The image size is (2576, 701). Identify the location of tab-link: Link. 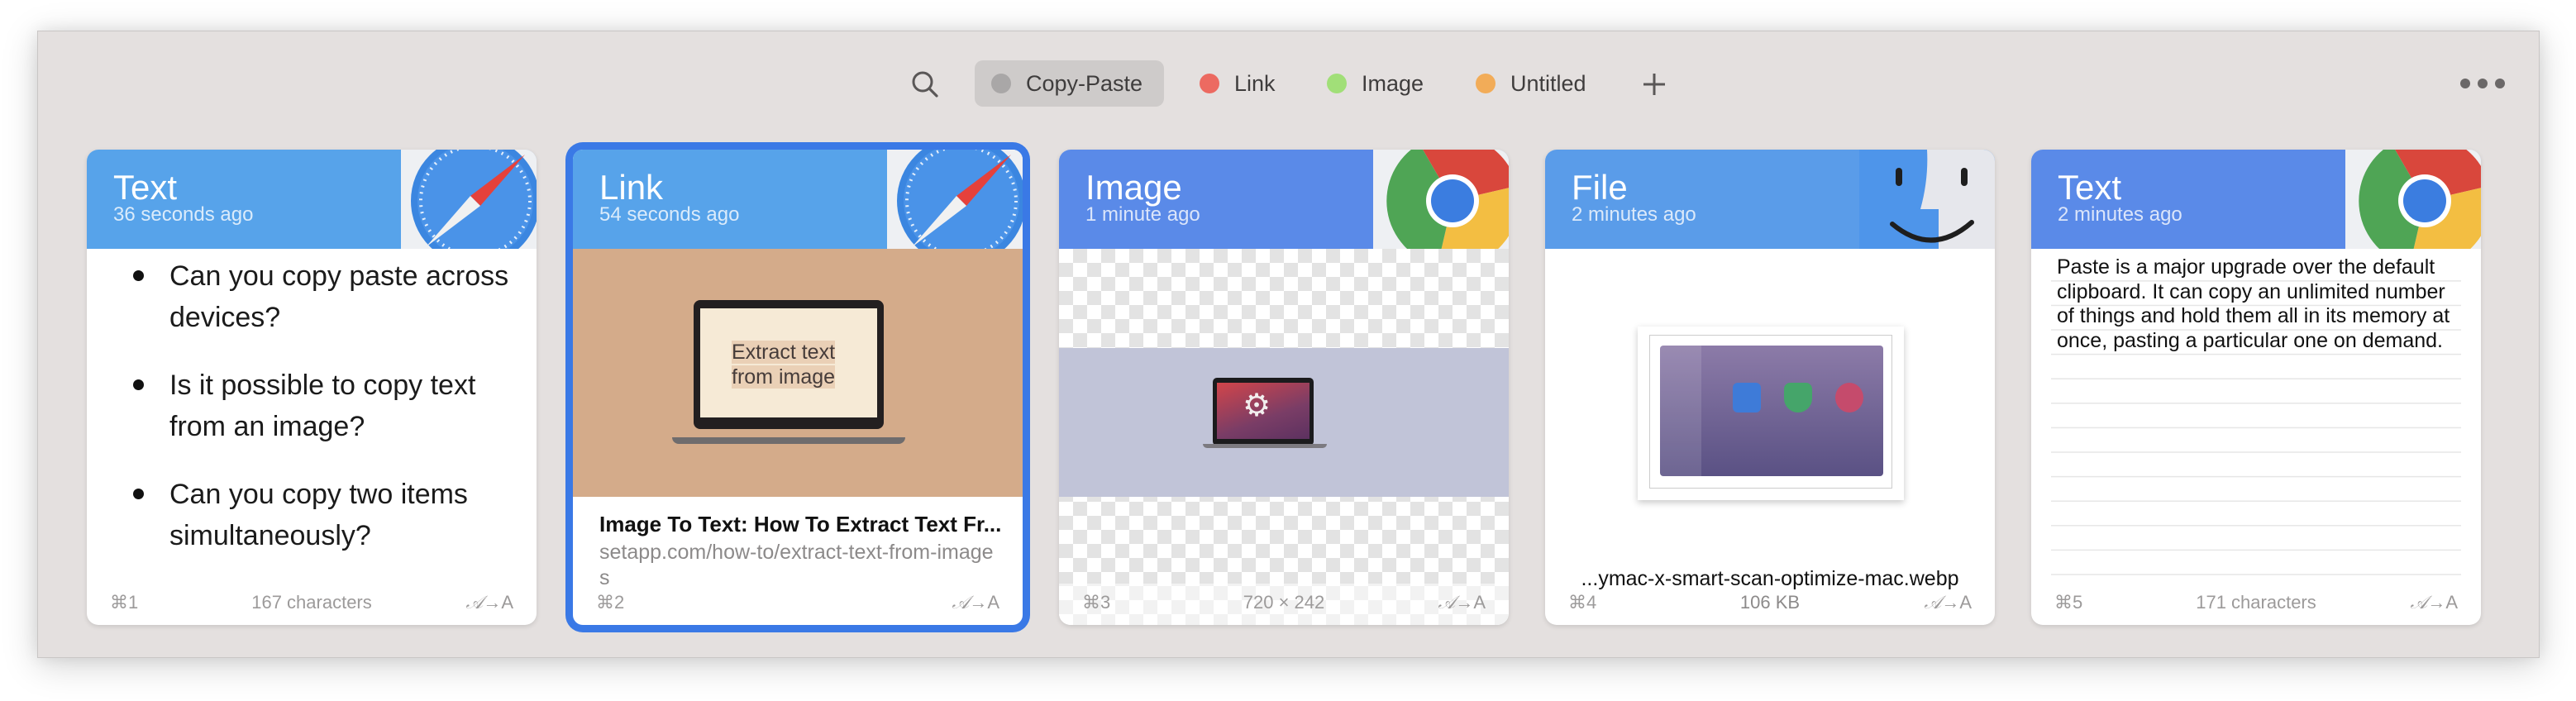
(1240, 83).